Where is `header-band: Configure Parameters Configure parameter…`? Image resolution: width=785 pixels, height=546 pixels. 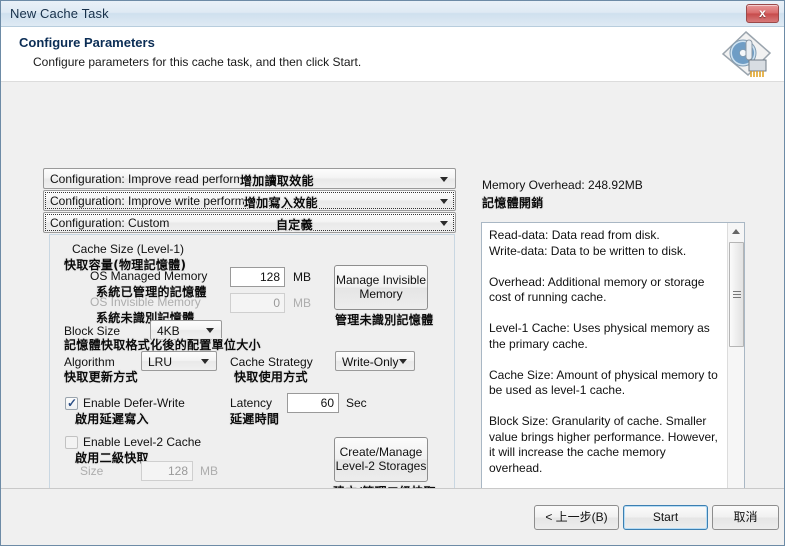
header-band: Configure Parameters Configure parameter… is located at coordinates (392, 54).